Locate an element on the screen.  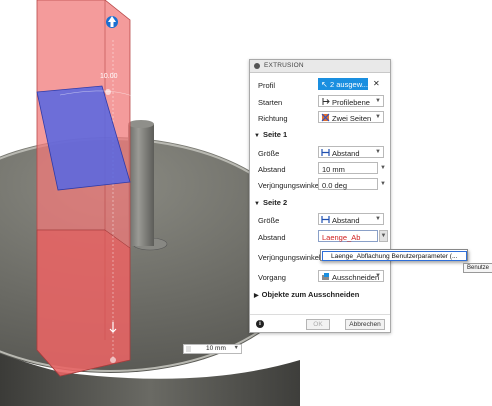
seite2-groesse-value: Abstand is located at coordinates (346, 220).